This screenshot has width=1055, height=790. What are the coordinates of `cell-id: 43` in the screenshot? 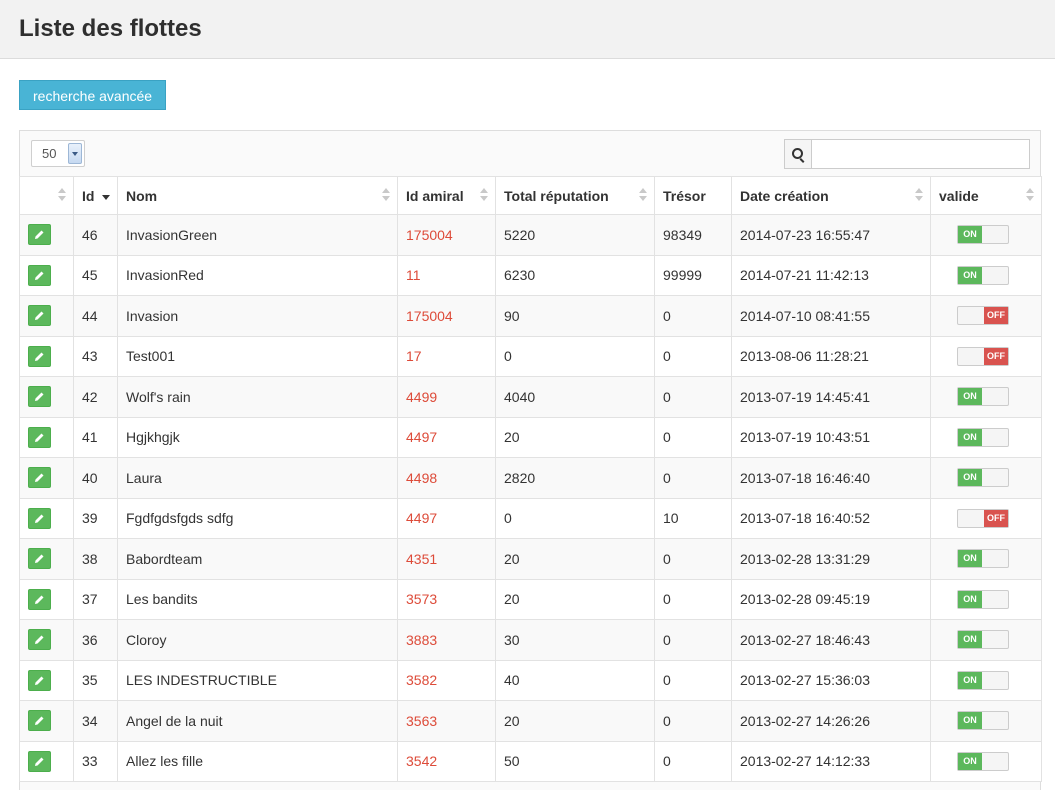 It's located at (95, 356).